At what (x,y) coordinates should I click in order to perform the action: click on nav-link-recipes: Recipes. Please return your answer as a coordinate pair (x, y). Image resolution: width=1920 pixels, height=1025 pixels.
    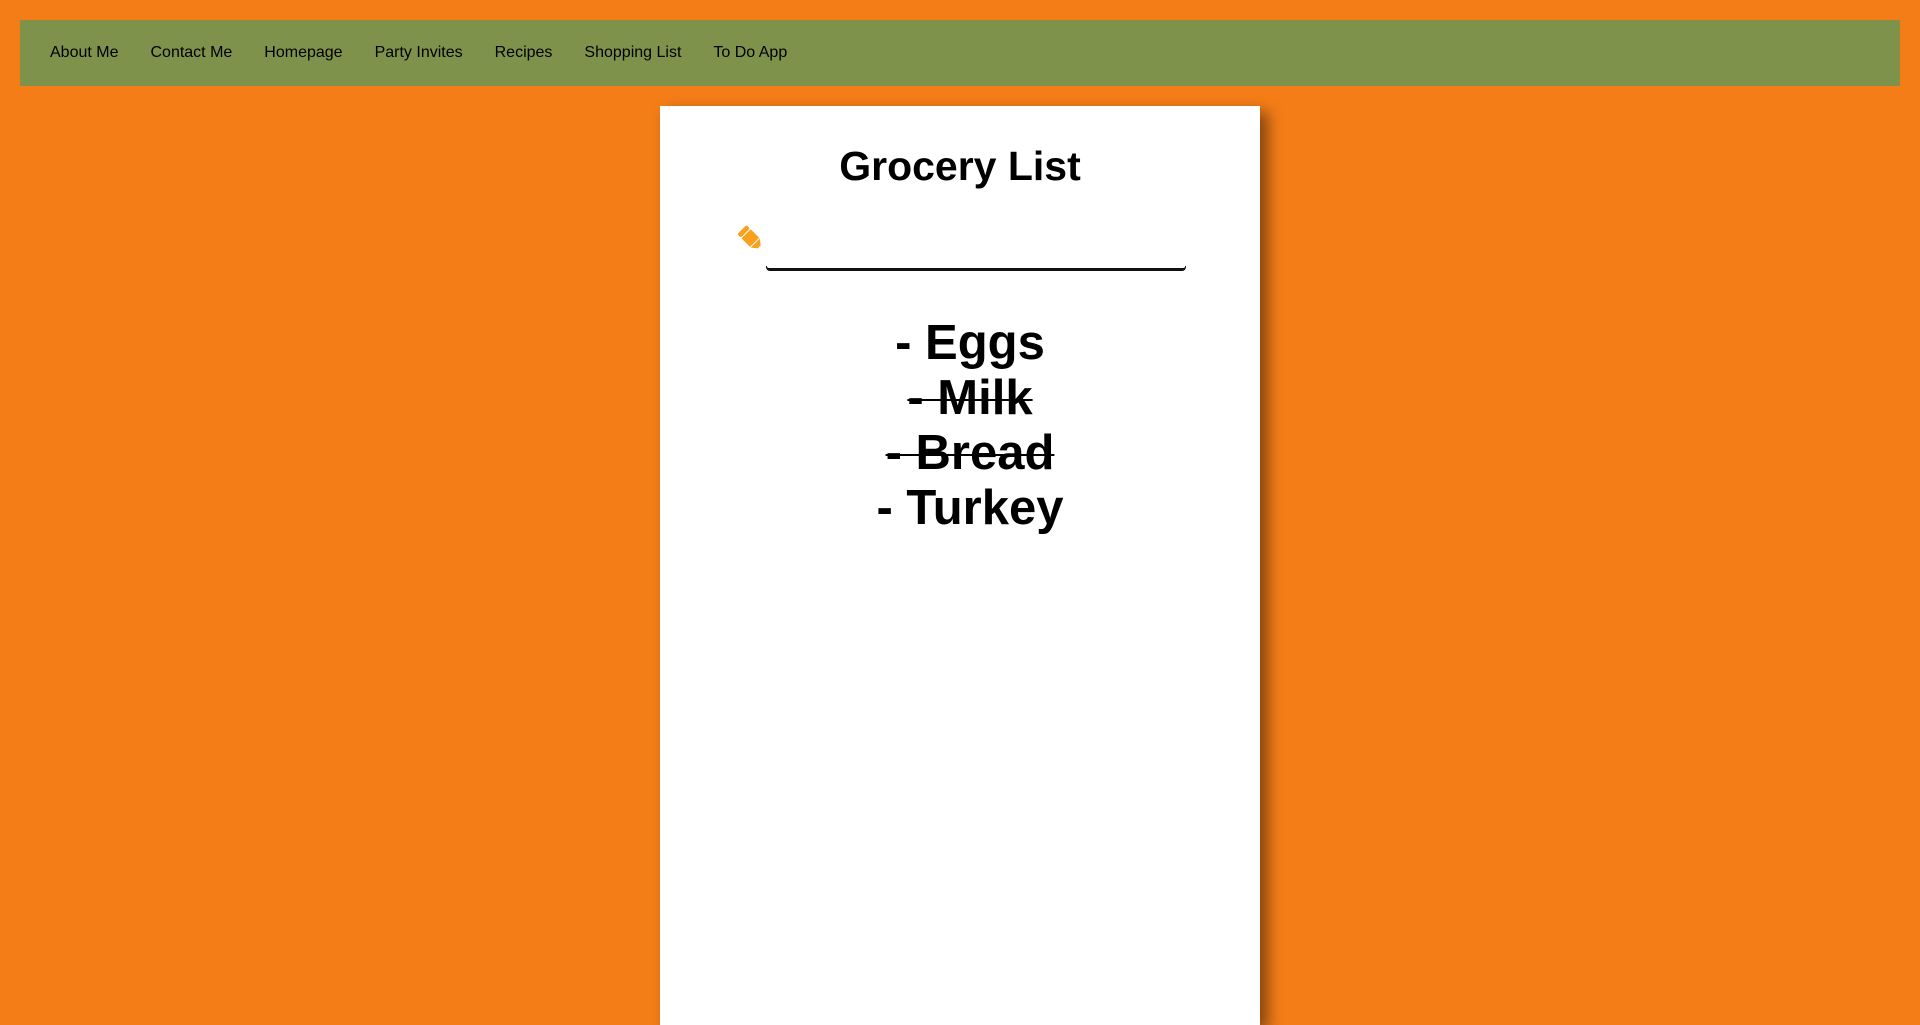
    Looking at the image, I should click on (524, 53).